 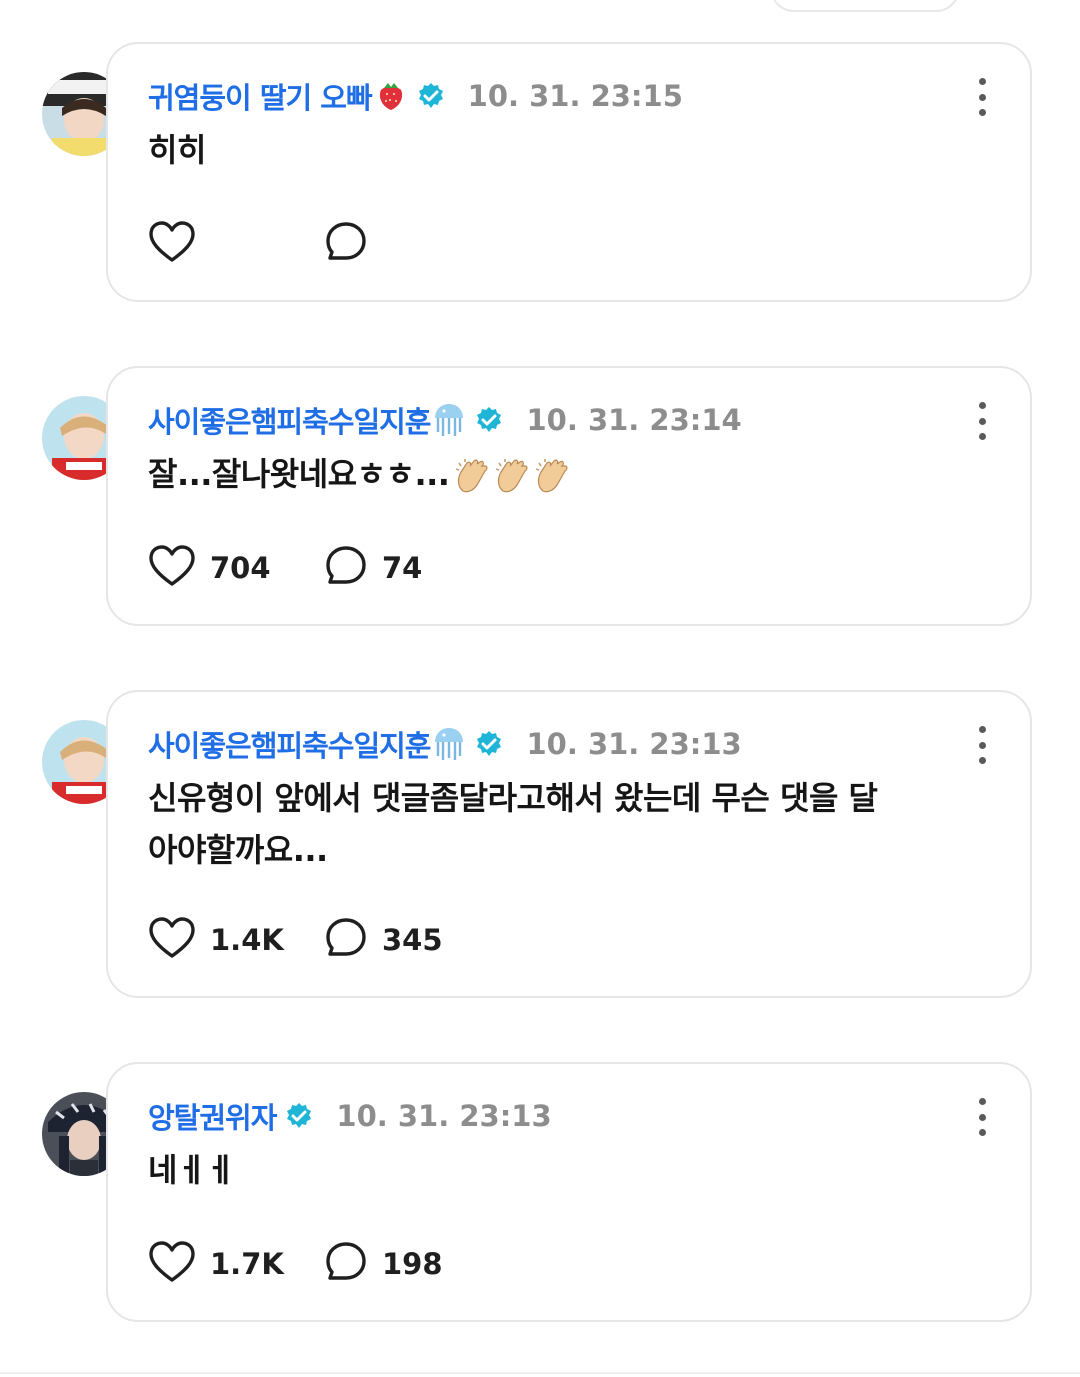 I want to click on bottom-divider, so click(x=540, y=1373).